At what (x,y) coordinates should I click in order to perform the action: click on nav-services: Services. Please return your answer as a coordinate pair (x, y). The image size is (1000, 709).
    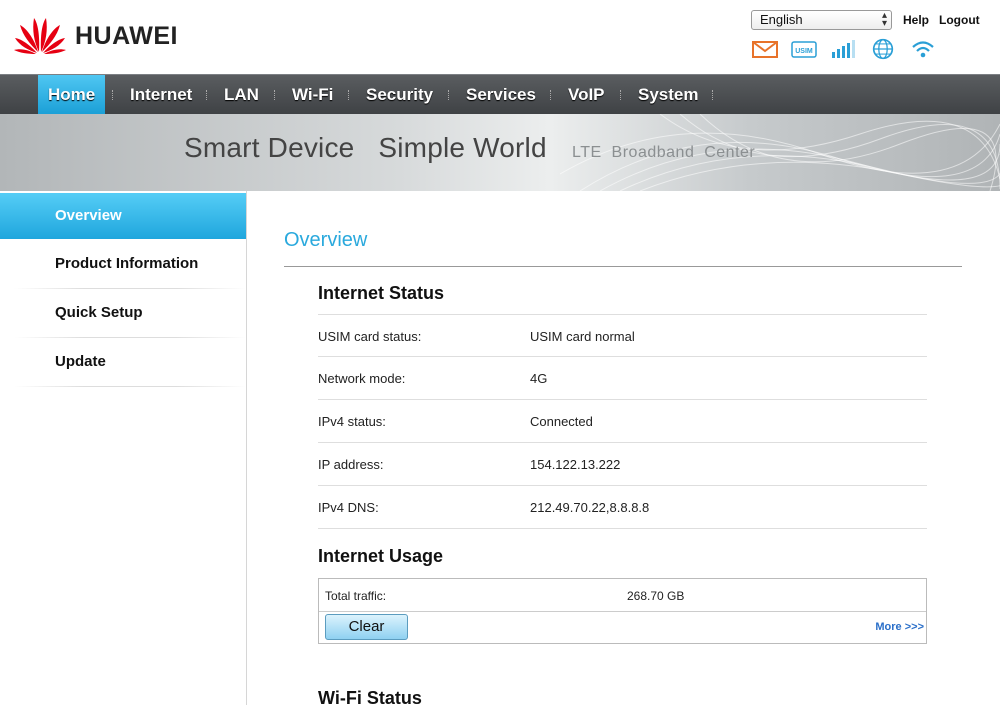
    Looking at the image, I should click on (501, 95).